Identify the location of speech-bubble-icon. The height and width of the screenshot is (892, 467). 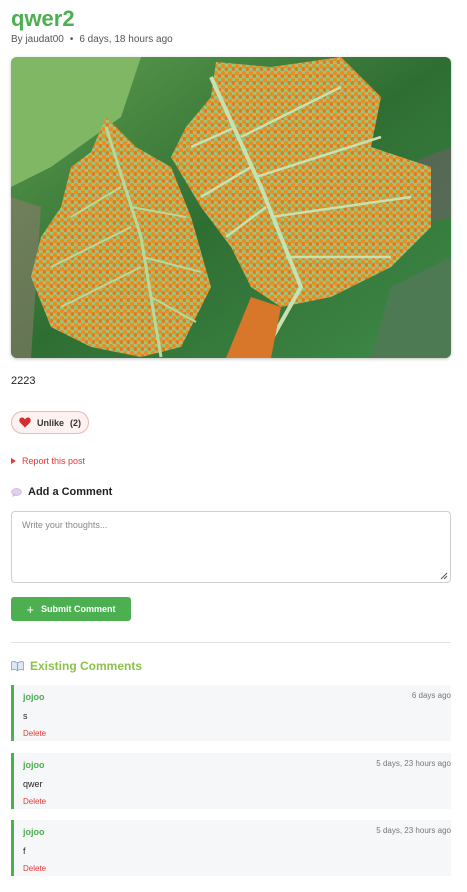
(16, 492).